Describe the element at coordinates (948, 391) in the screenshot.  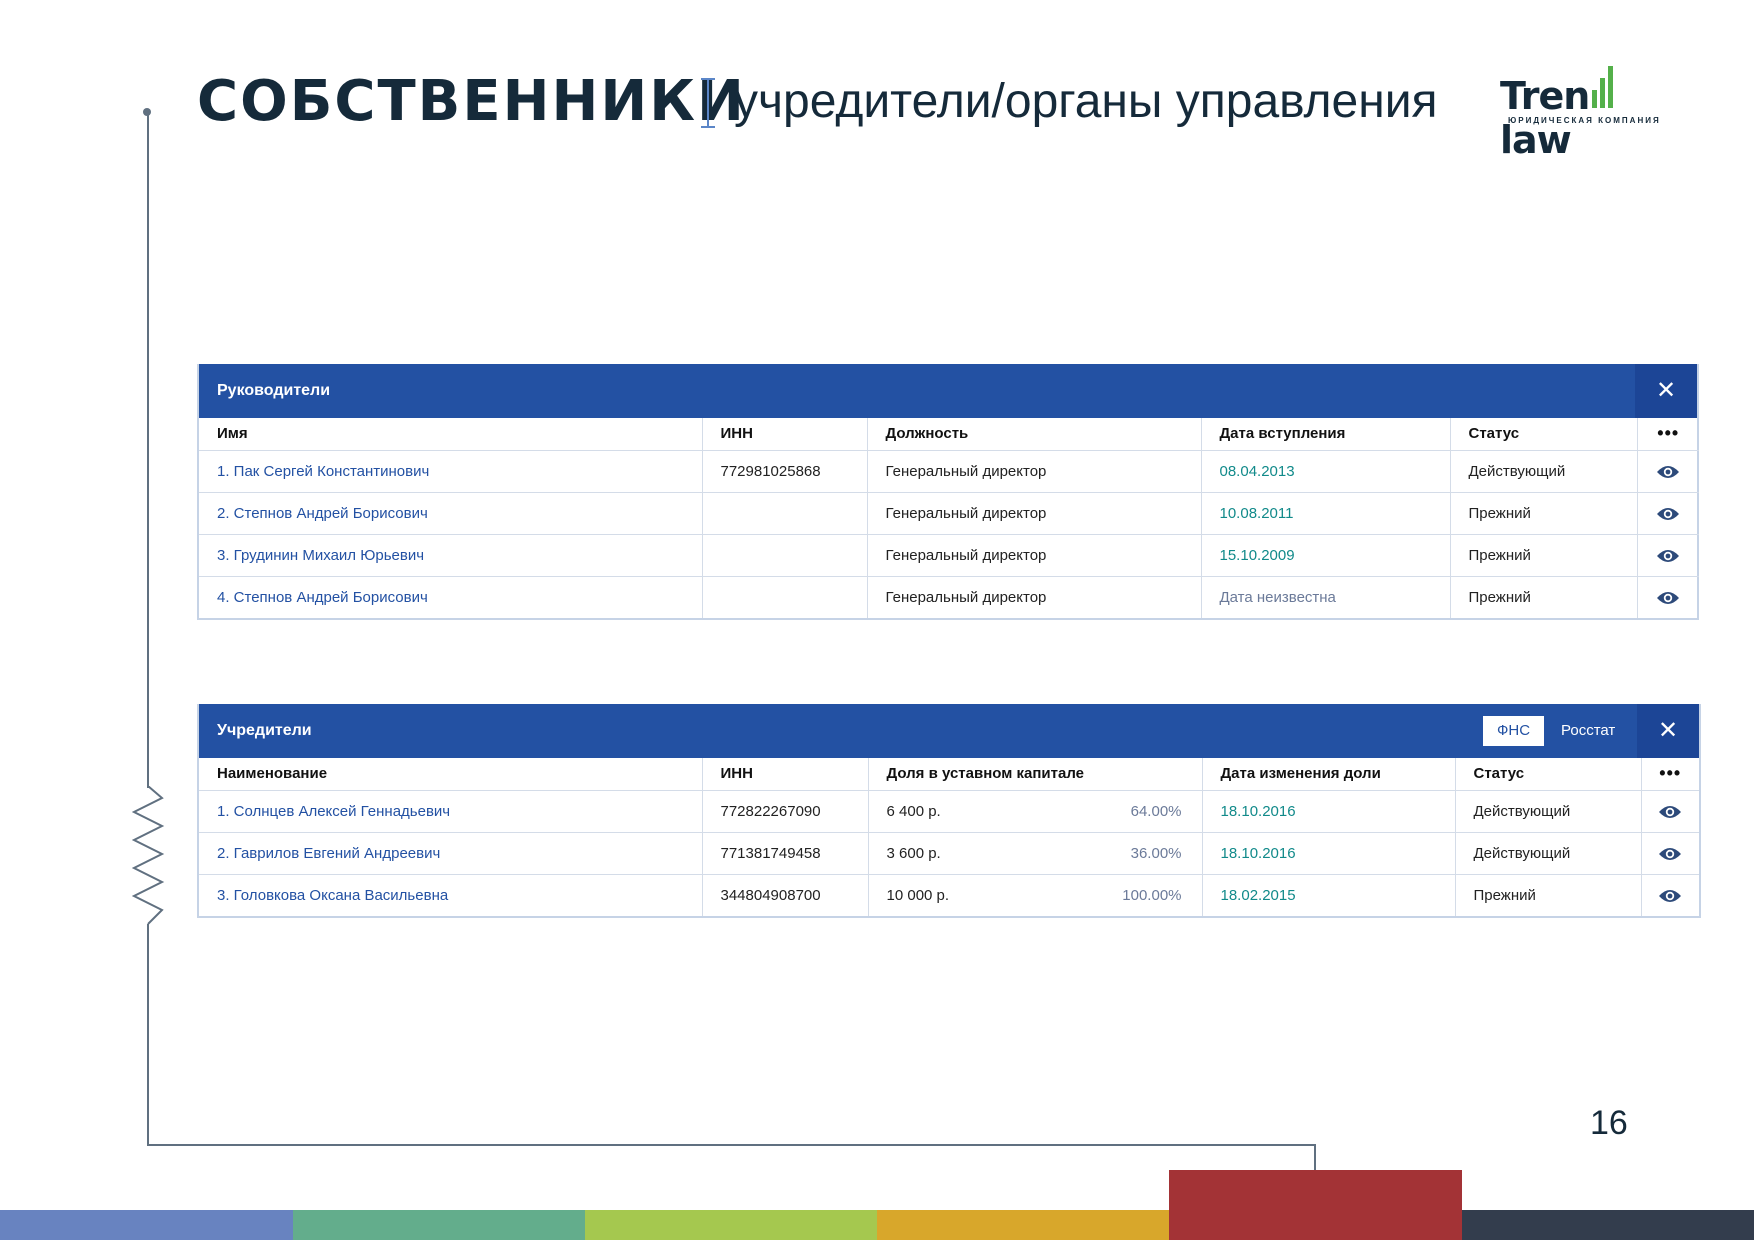
I see `managers-panel-header: Руководители ✕` at that location.